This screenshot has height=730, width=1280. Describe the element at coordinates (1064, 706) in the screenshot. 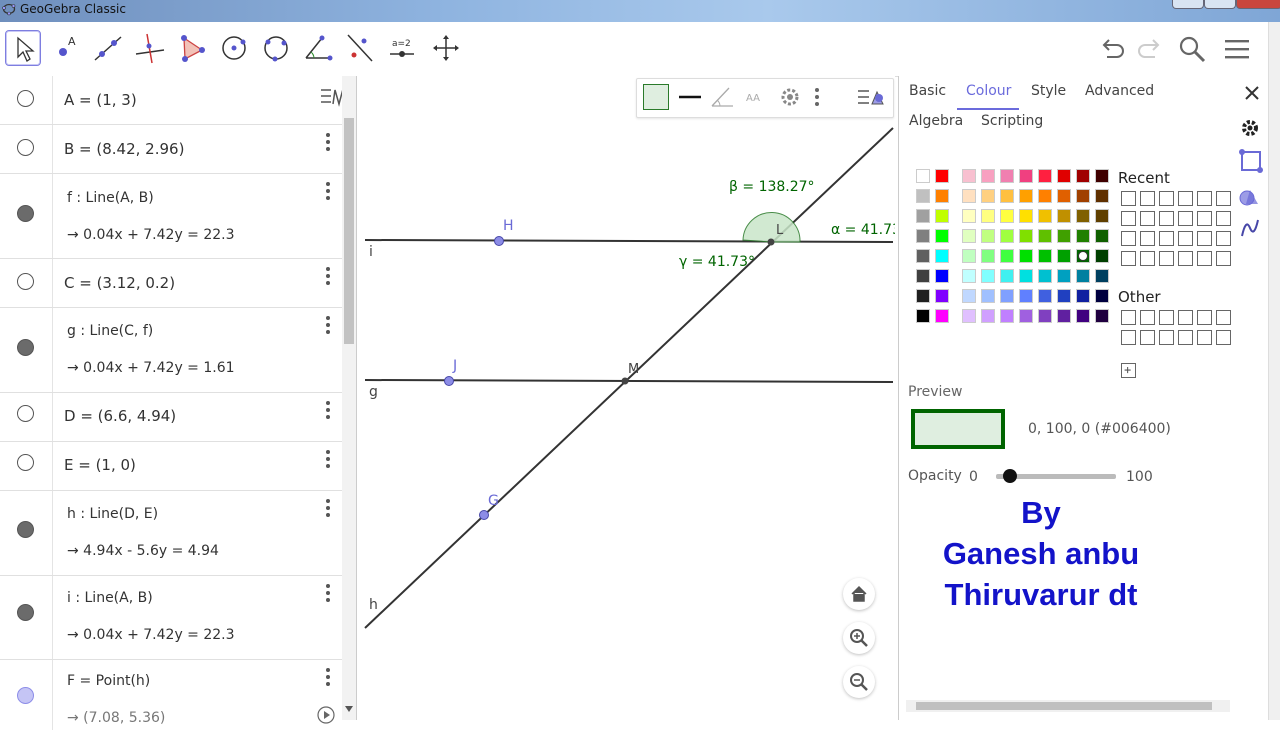

I see `properties-horizontal-scrollbar-thumb` at that location.